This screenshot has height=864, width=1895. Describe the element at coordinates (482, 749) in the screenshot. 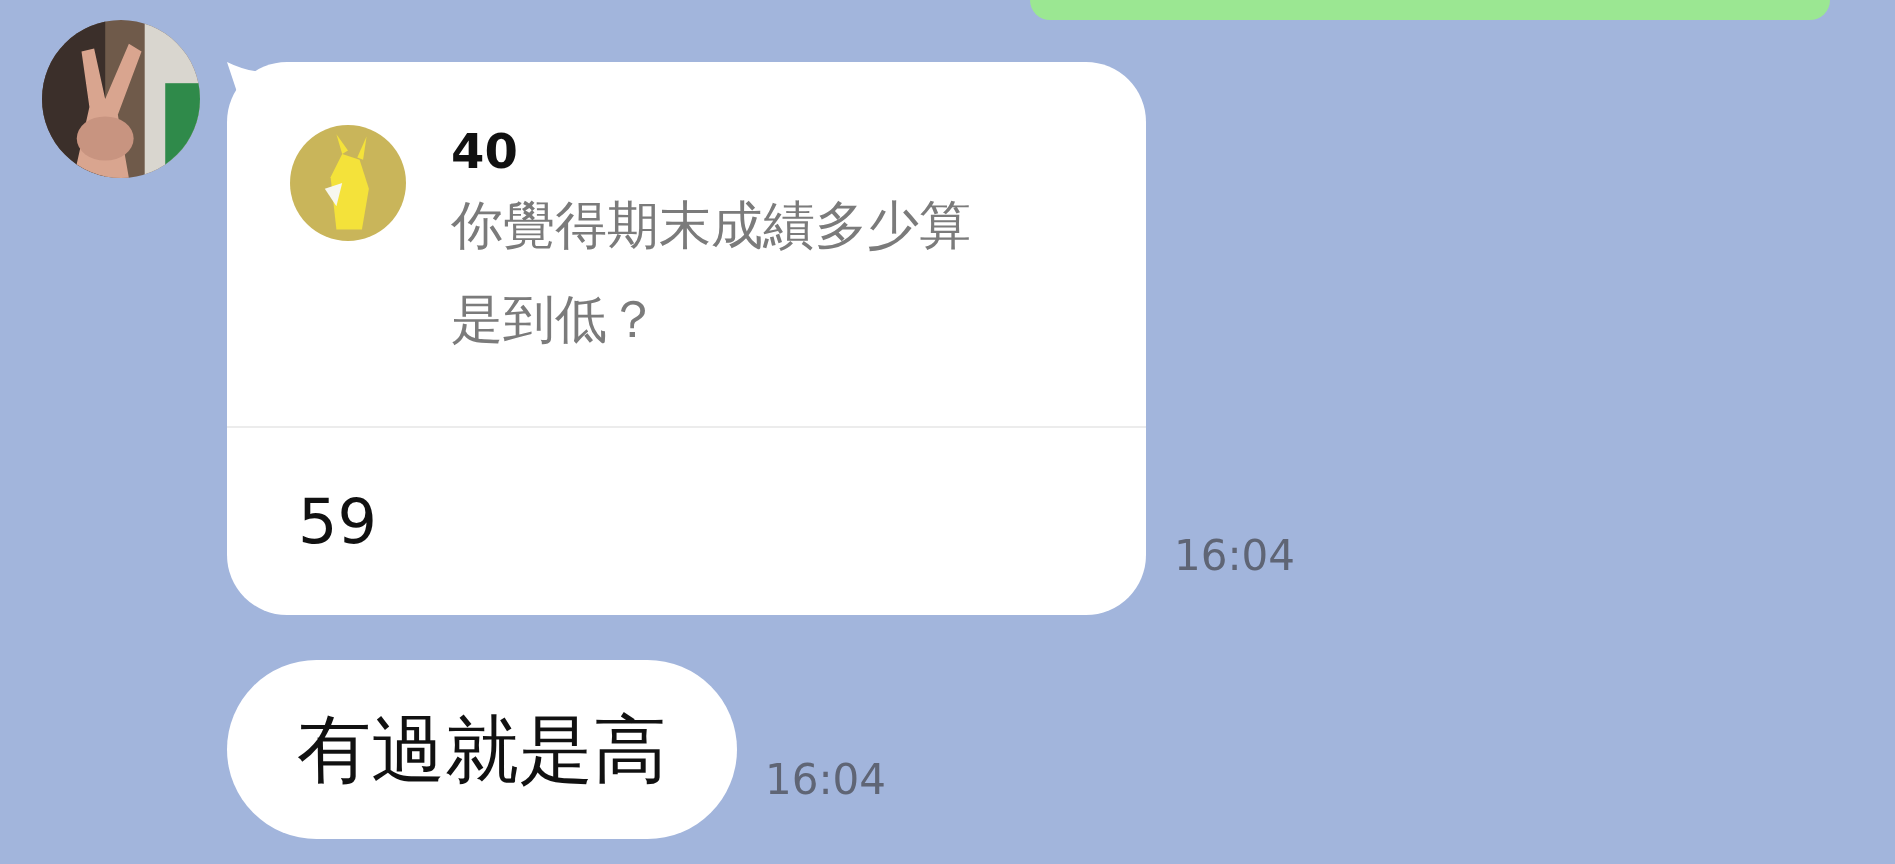

I see `message-bubble: 有過就是高` at that location.